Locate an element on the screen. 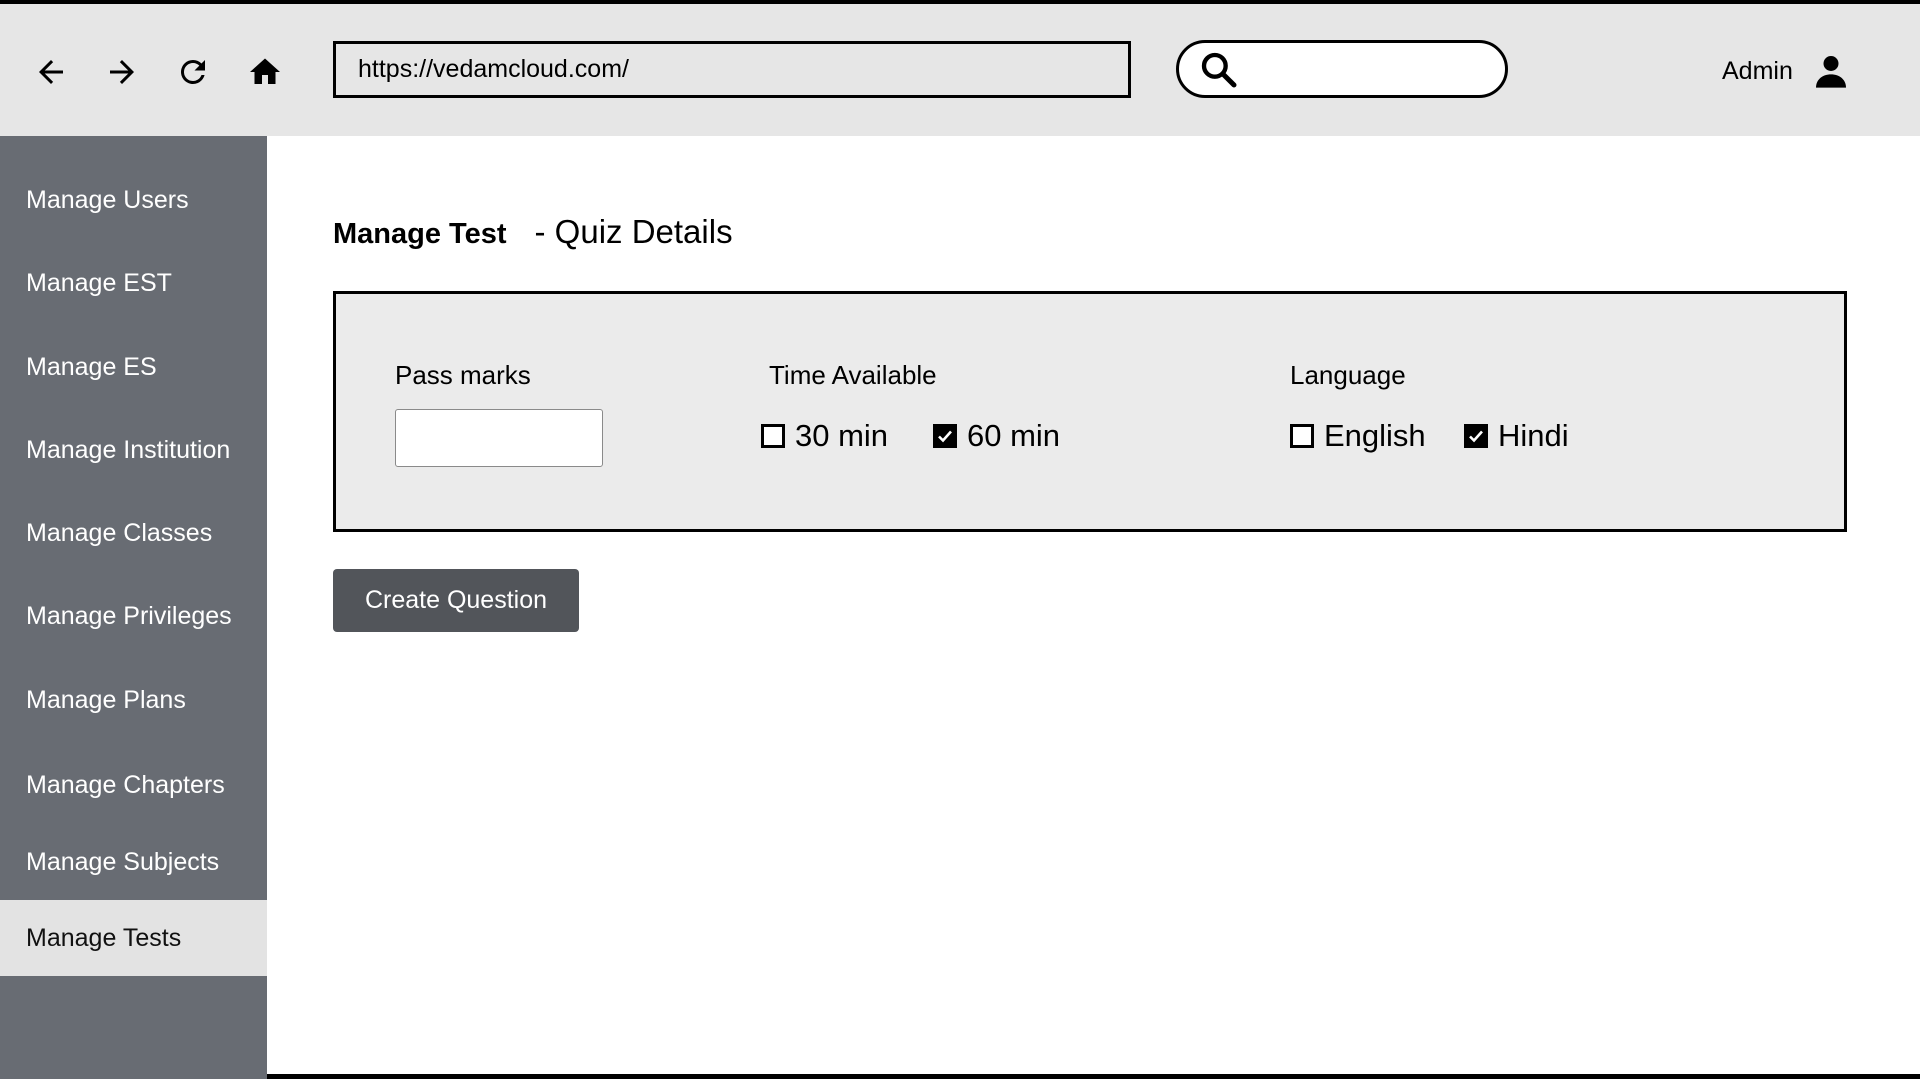 The height and width of the screenshot is (1079, 1920). sidebar-item-manage-subjects: Manage Subjects is located at coordinates (133, 862).